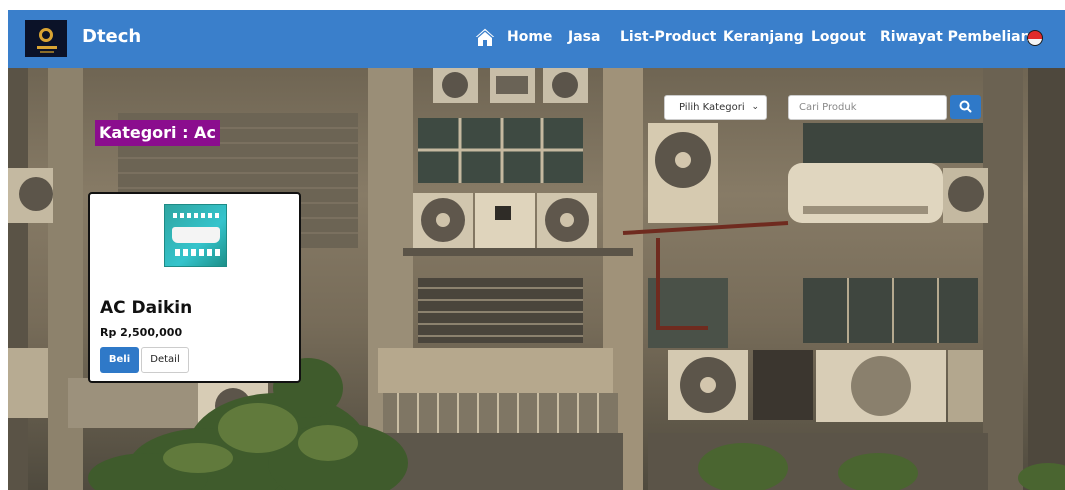 This screenshot has width=1065, height=490. I want to click on nav-logout: Logout, so click(838, 37).